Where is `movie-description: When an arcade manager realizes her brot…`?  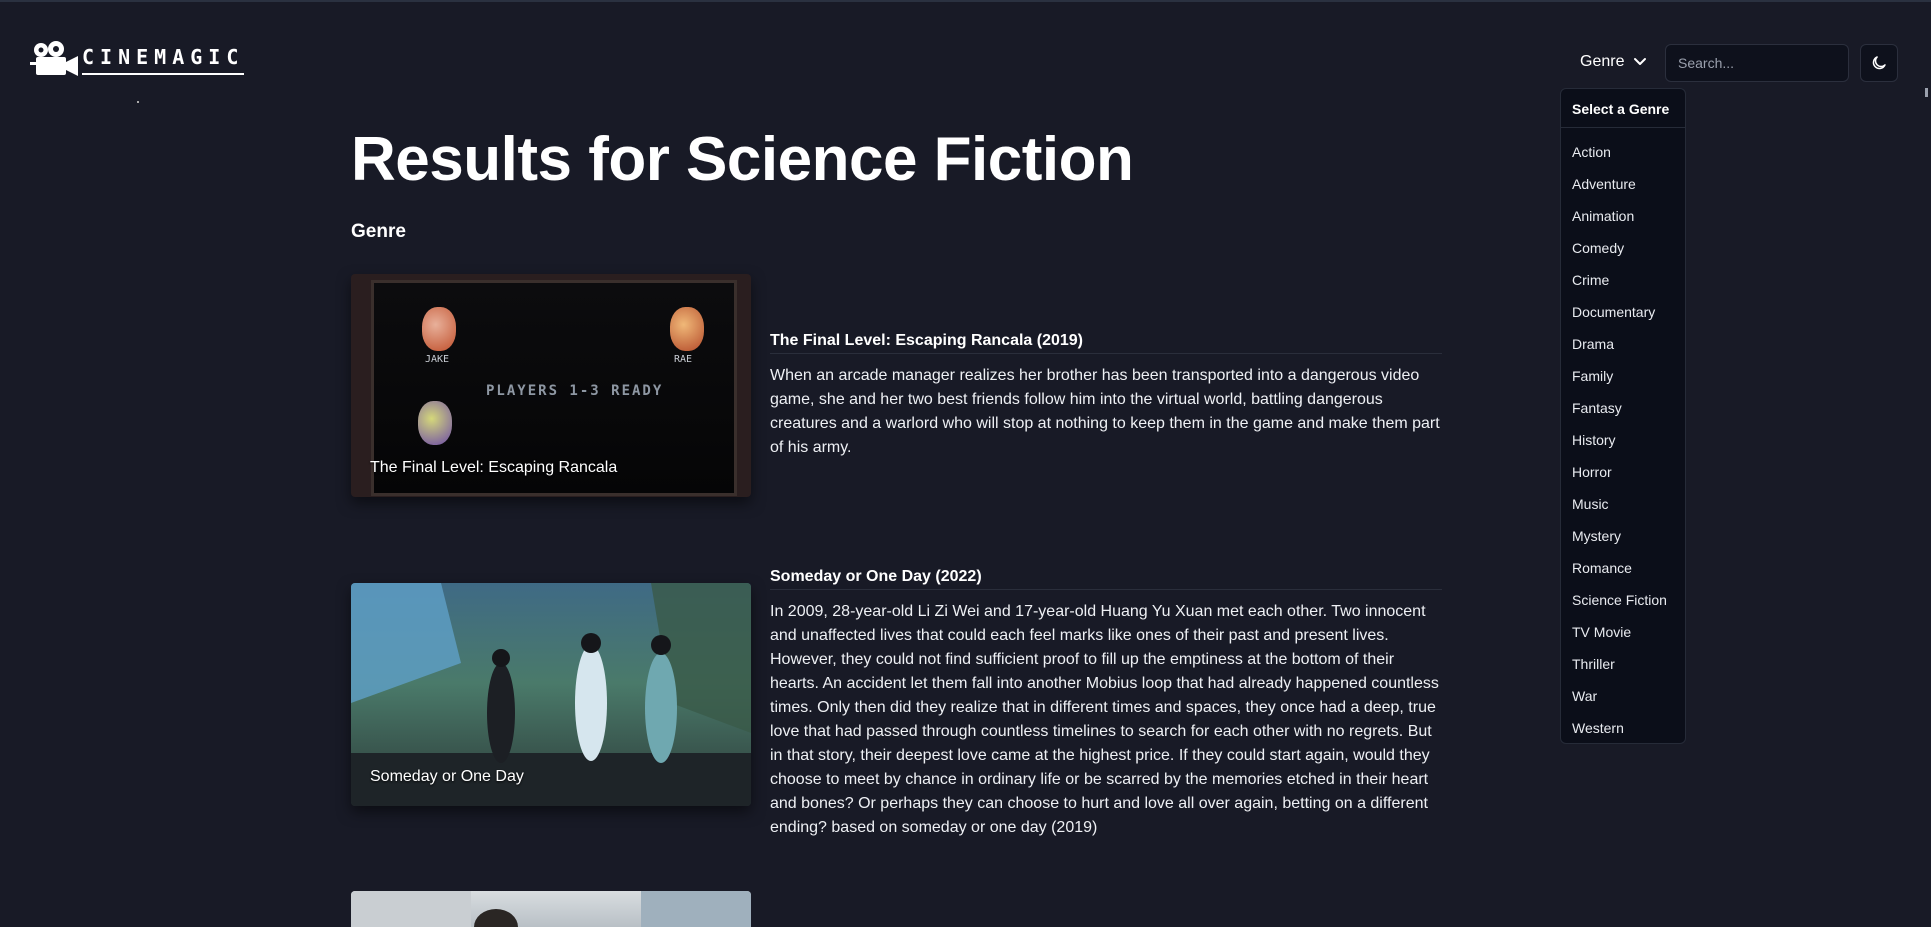
movie-description: When an arcade manager realizes her brot… is located at coordinates (1105, 411).